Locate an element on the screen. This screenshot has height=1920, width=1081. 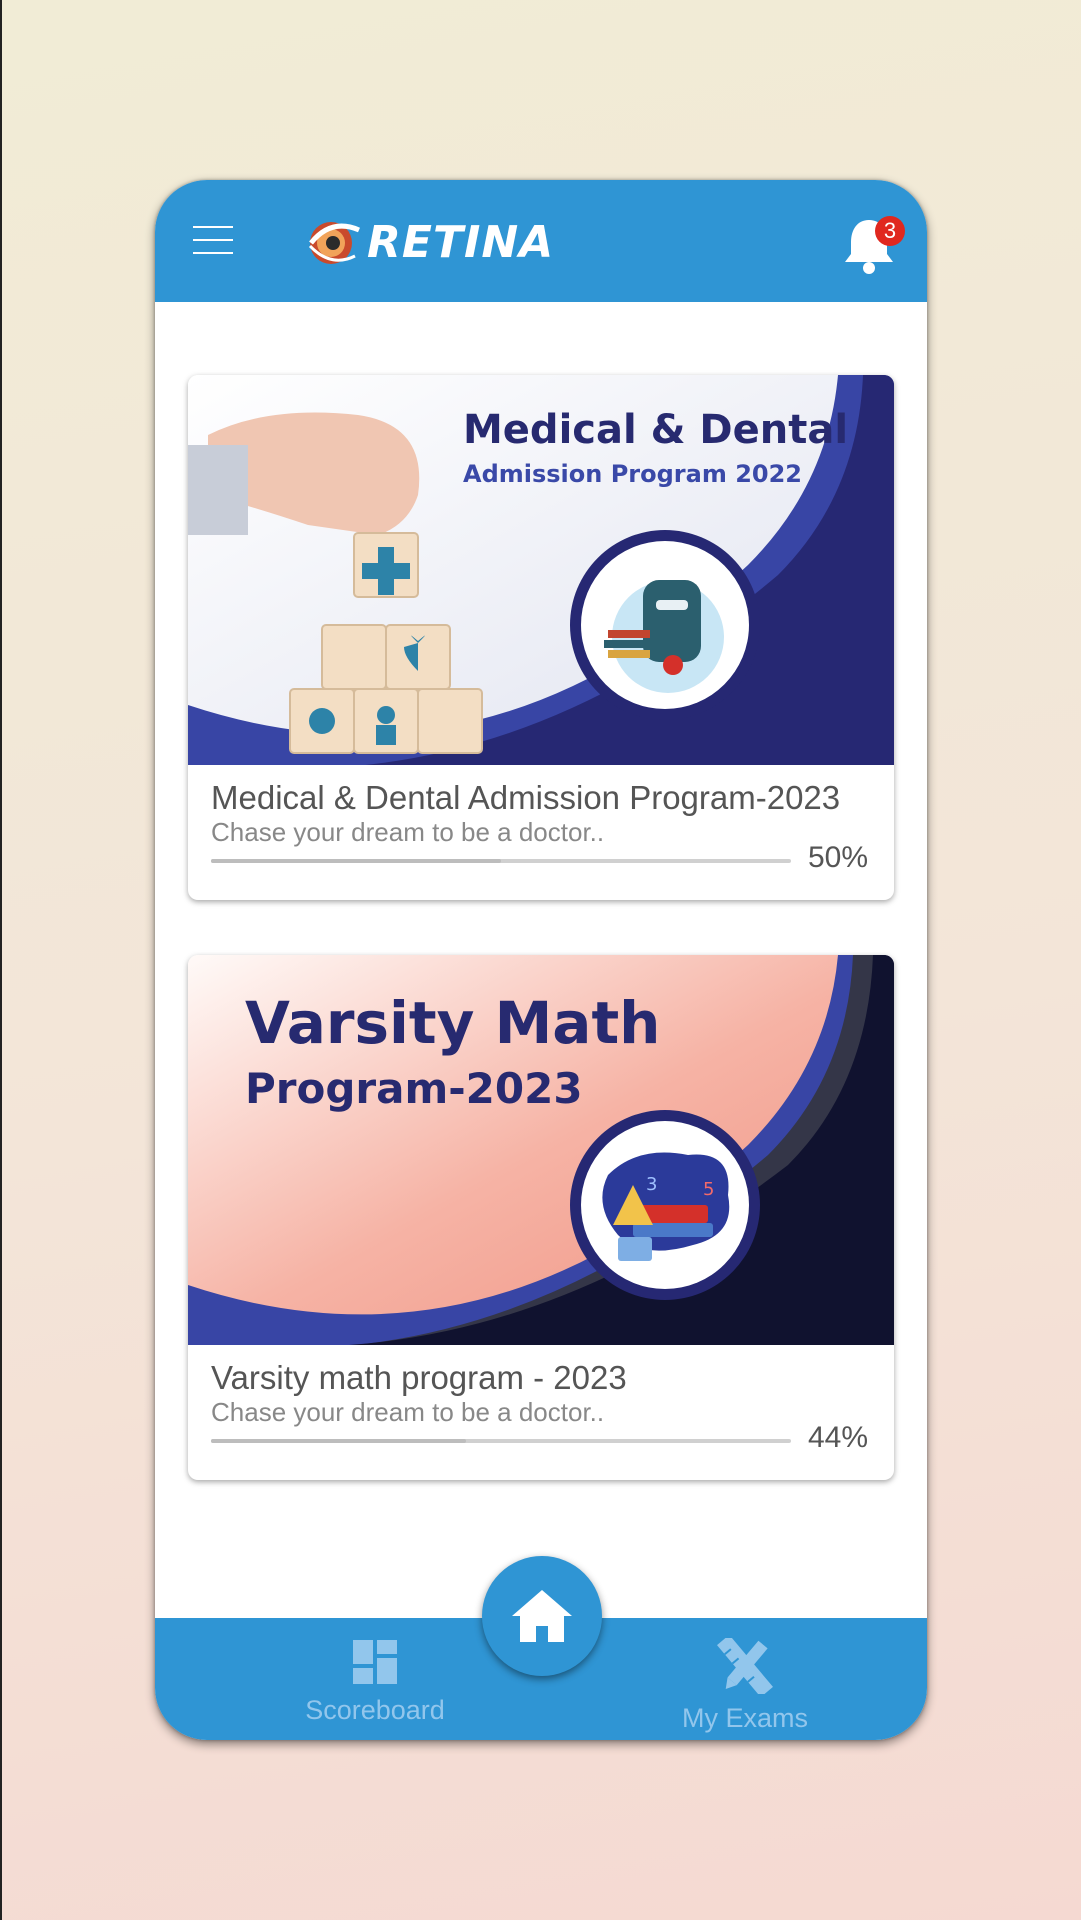
app-header: RETINA 3 is located at coordinates (541, 241).